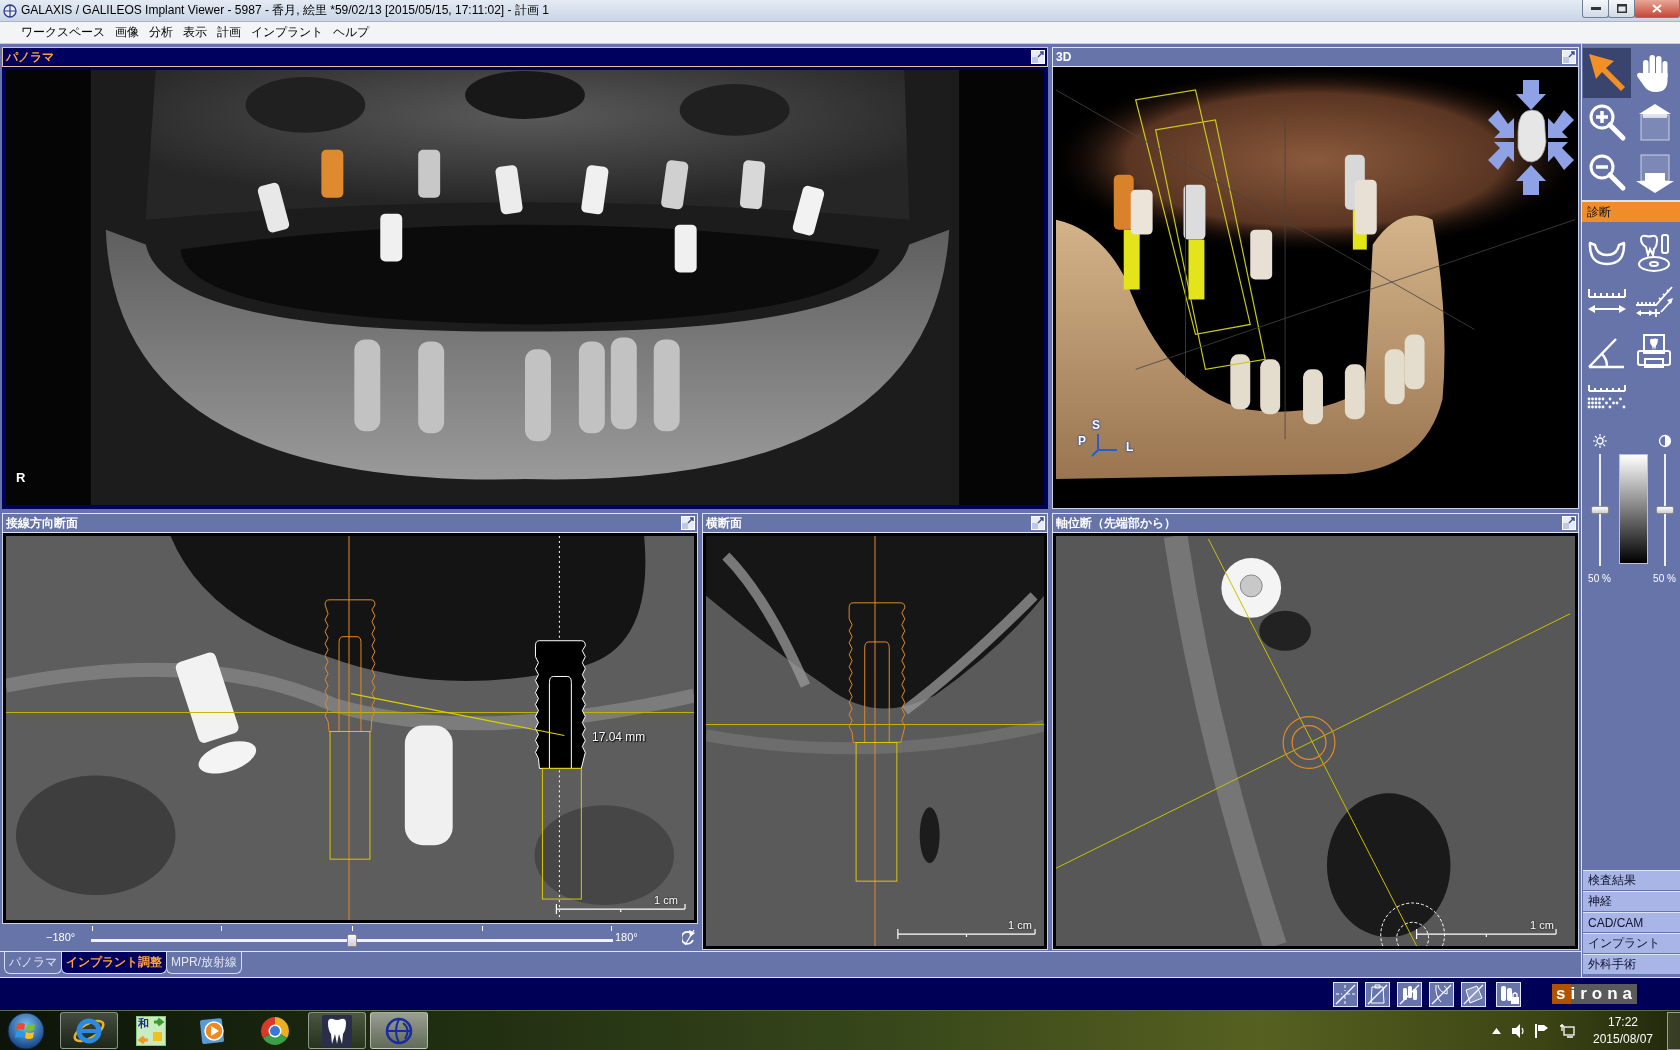 This screenshot has width=1680, height=1050. What do you see at coordinates (1595, 994) in the screenshot?
I see `brand-logo: sirona` at bounding box center [1595, 994].